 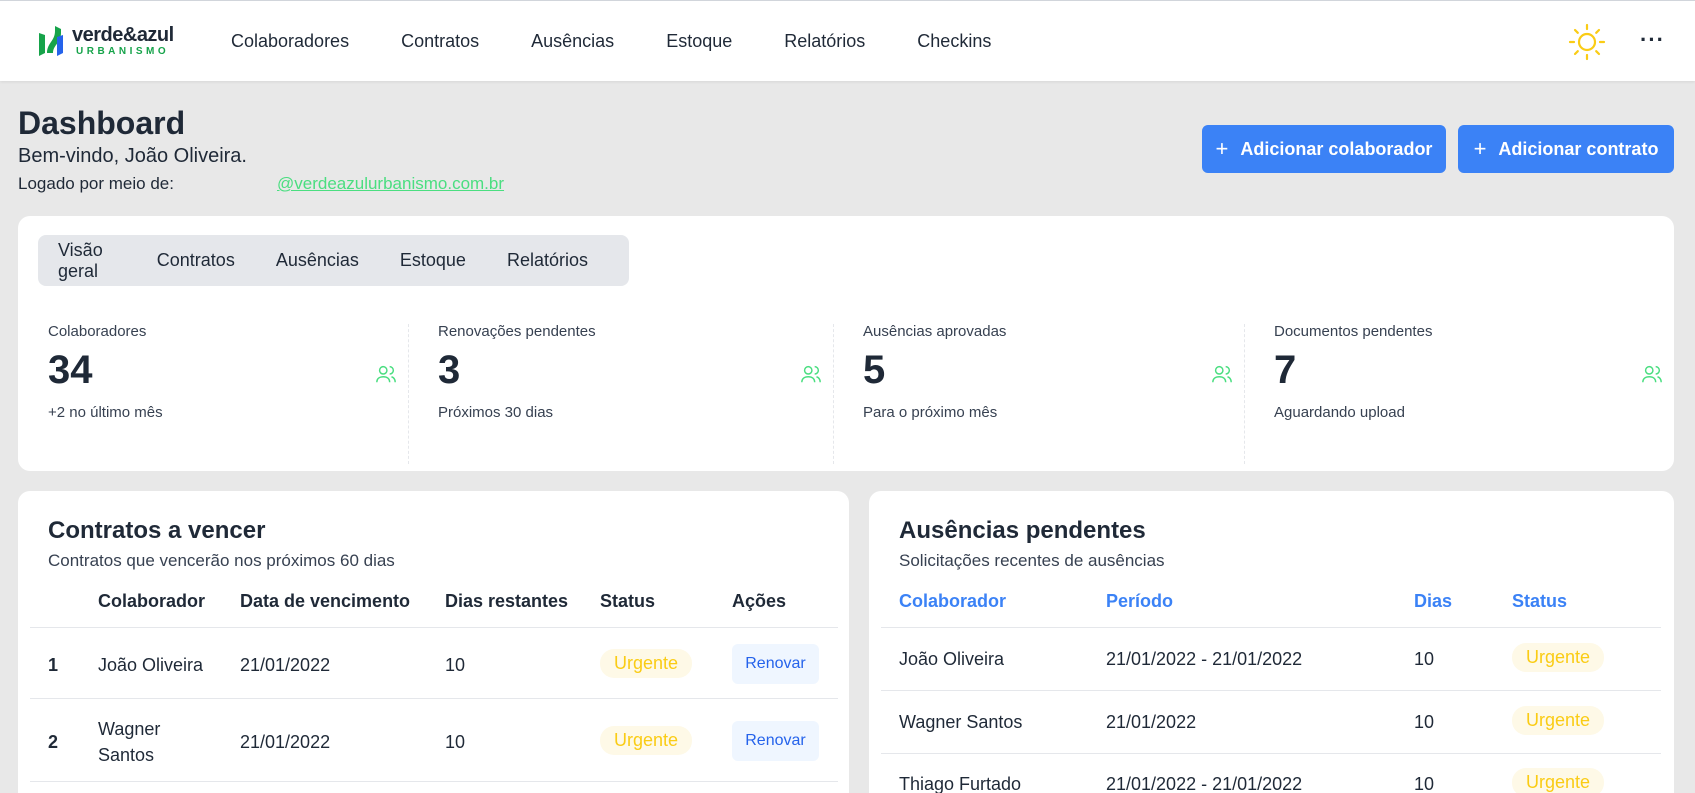 I want to click on stat-sub: Aguardando upload, so click(x=1339, y=412).